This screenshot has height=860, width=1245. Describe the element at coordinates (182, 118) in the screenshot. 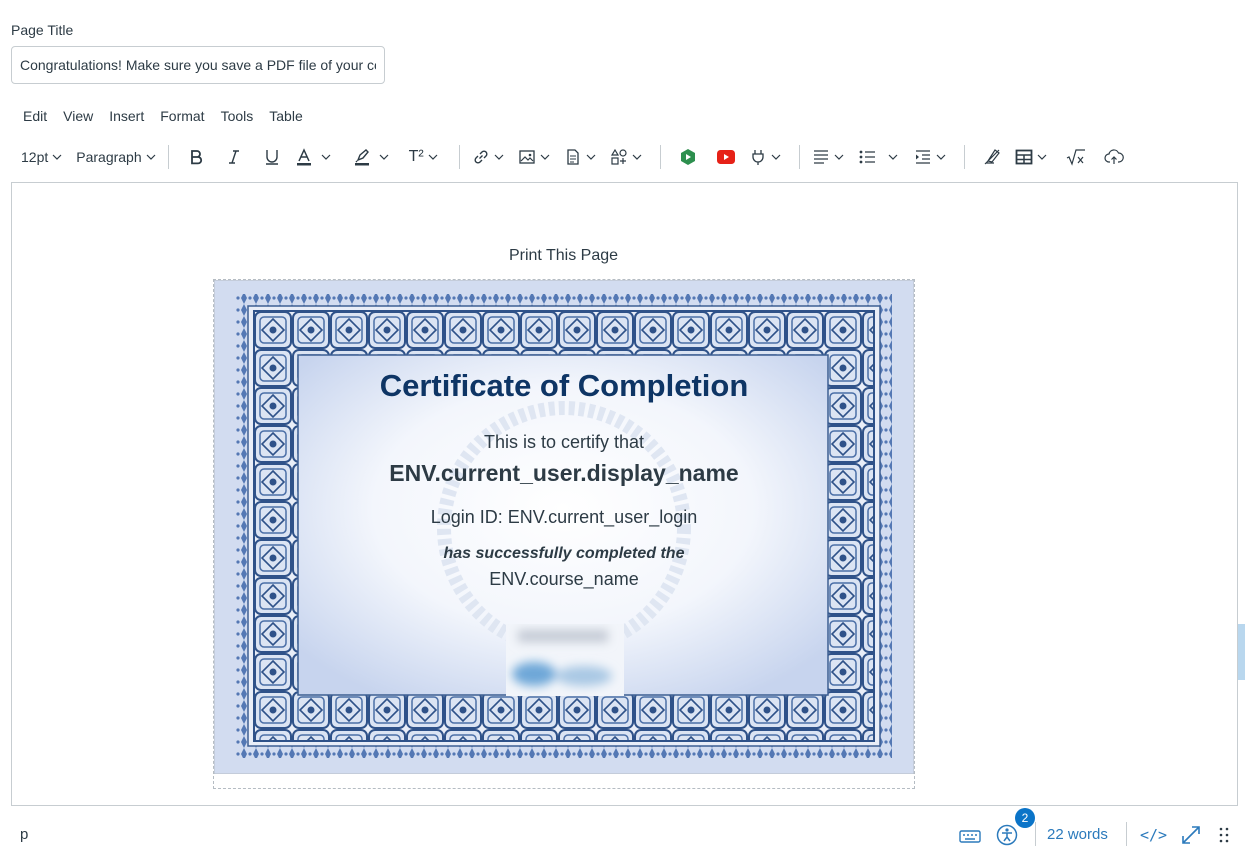

I see `menu-format: Format` at that location.